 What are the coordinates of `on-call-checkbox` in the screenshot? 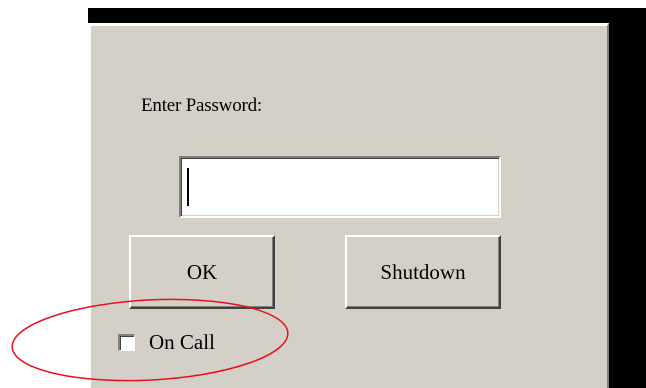 It's located at (126, 342).